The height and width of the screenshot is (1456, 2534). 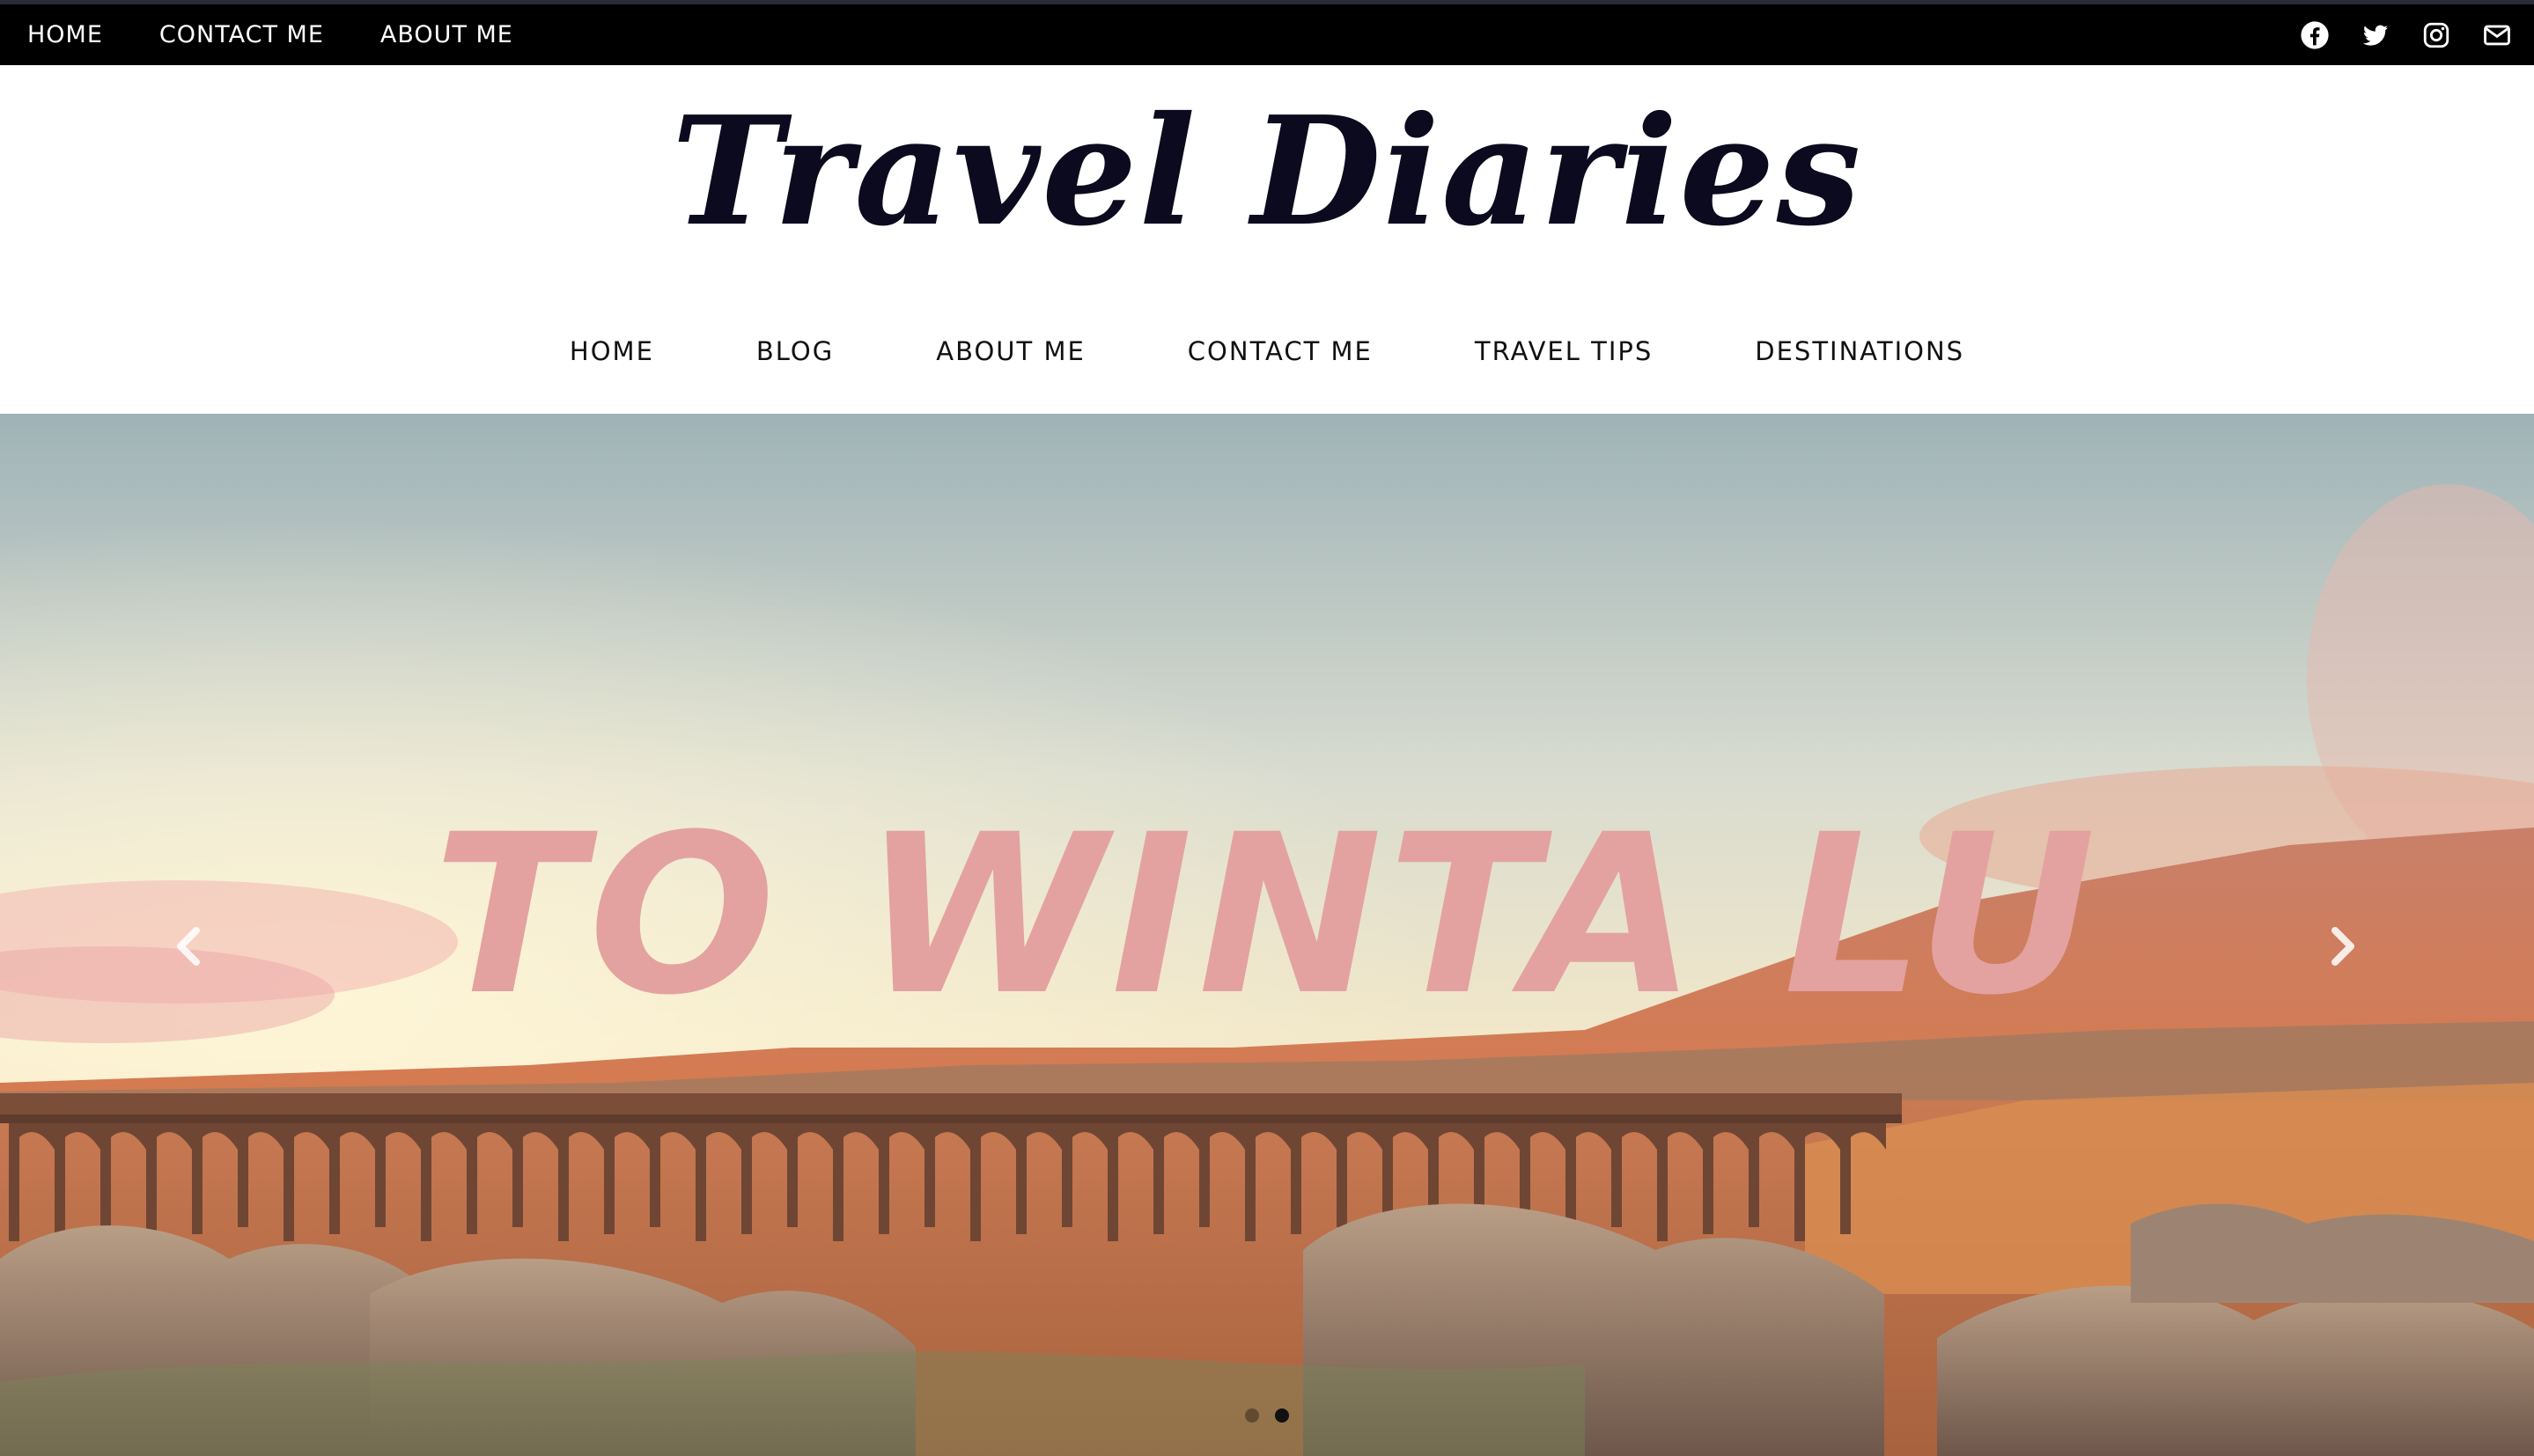 What do you see at coordinates (2342, 947) in the screenshot?
I see `chevron-right-icon` at bounding box center [2342, 947].